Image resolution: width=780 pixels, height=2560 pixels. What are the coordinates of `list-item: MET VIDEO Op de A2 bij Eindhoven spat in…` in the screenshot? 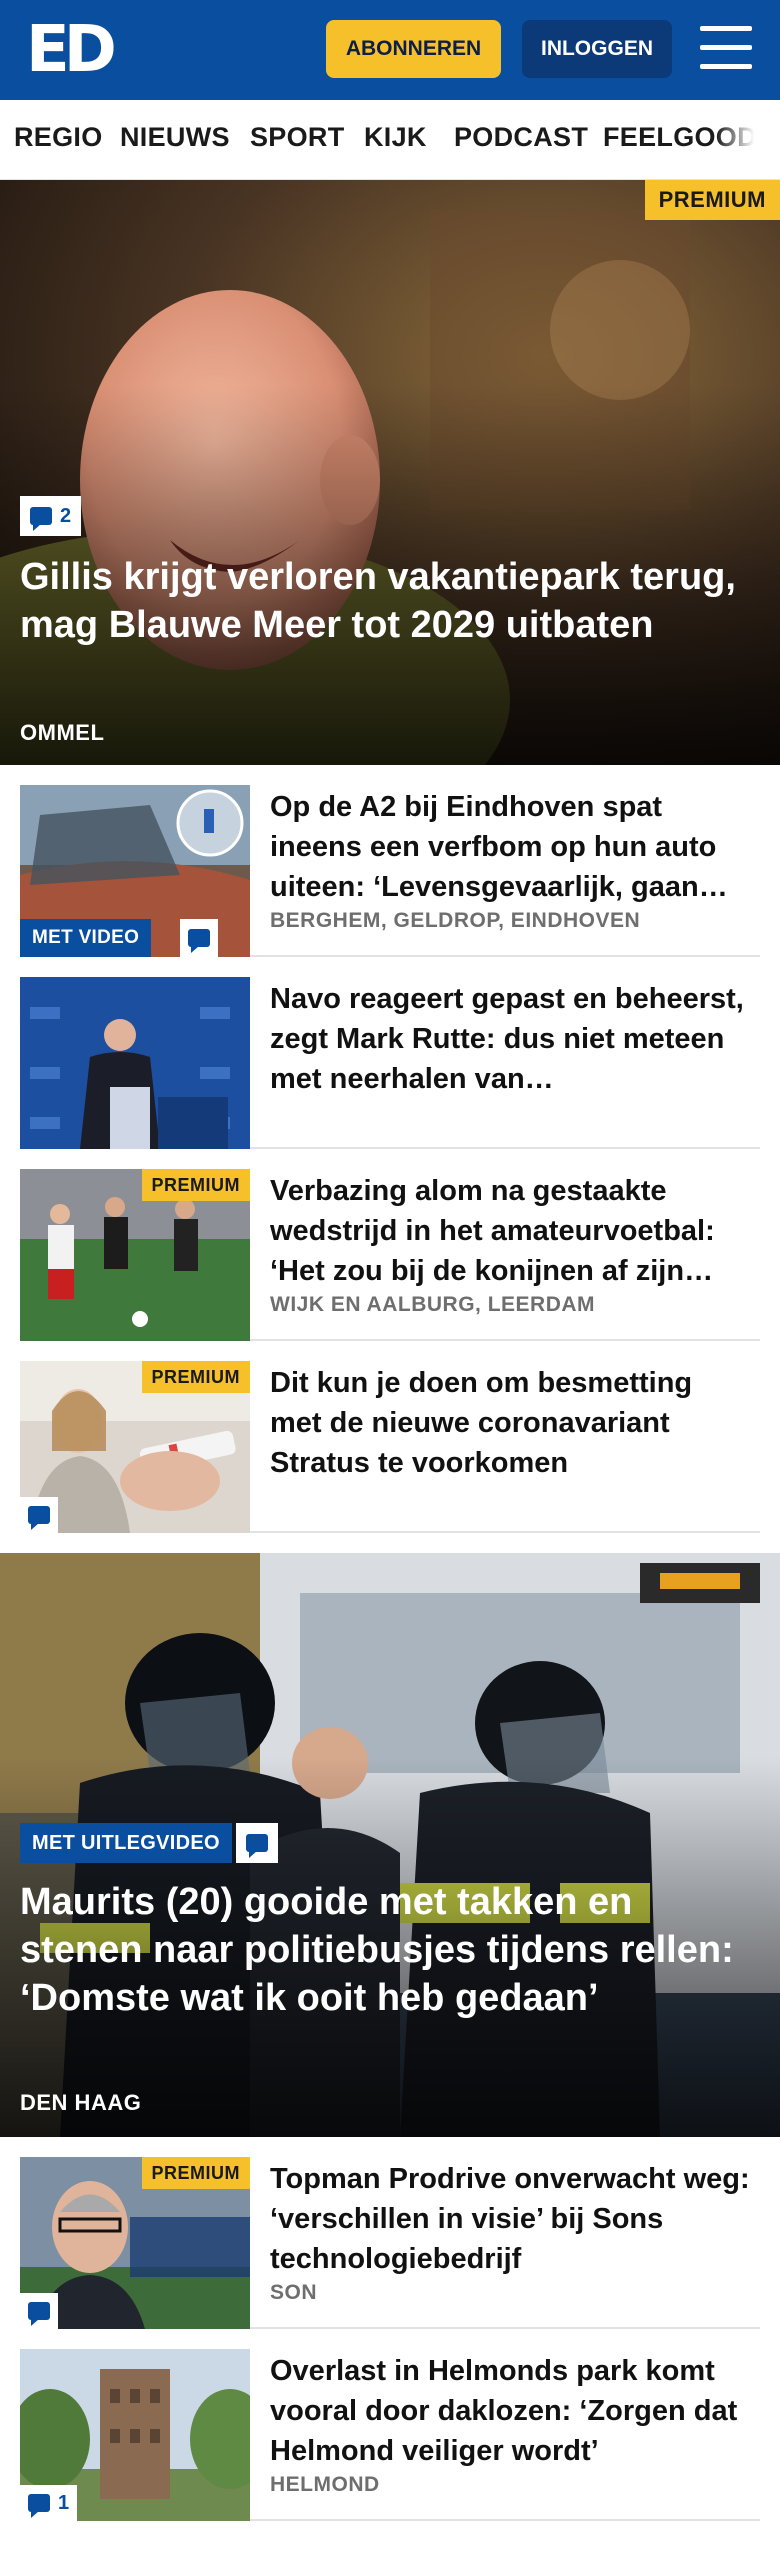 It's located at (390, 871).